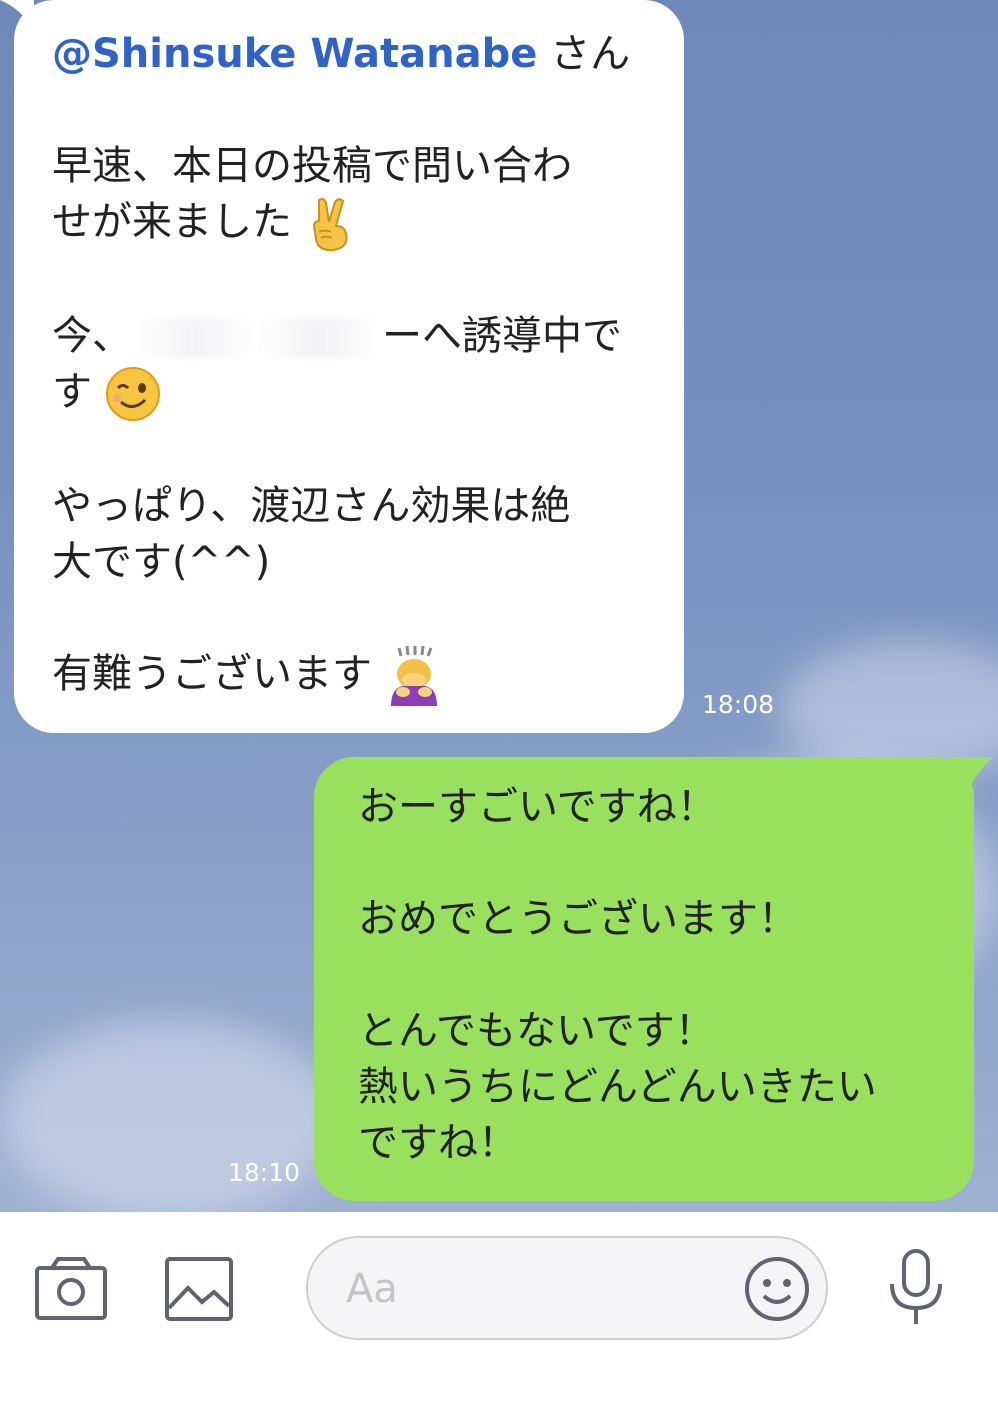 This screenshot has width=998, height=1406. Describe the element at coordinates (132, 394) in the screenshot. I see `winking-face-emoji` at that location.